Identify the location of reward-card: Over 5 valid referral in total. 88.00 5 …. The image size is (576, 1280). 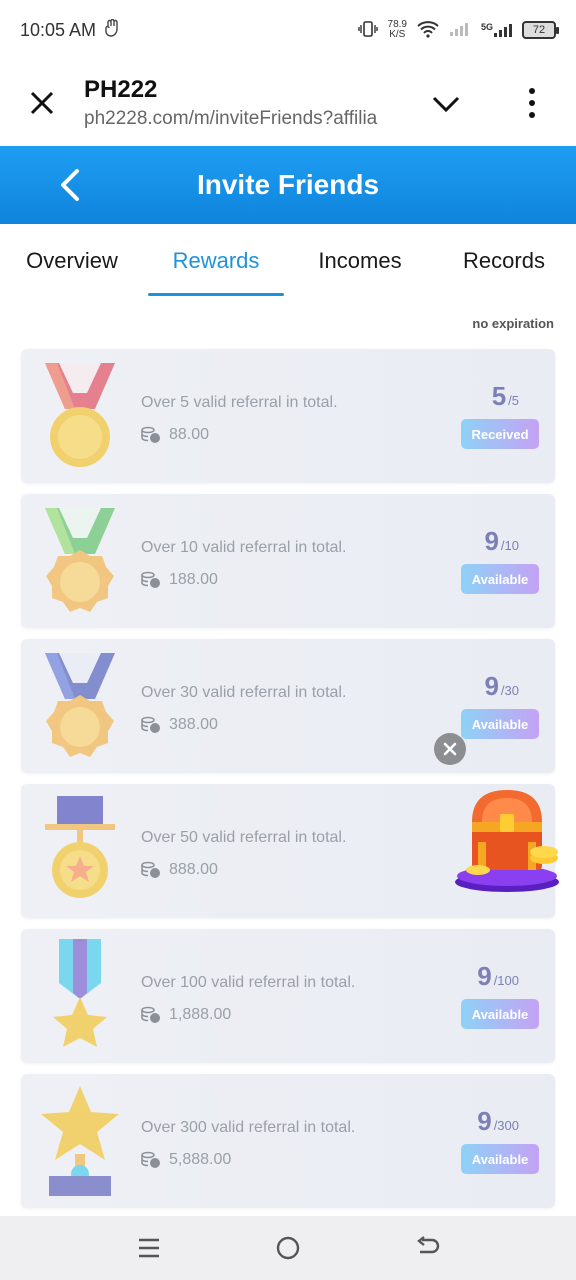
(288, 416).